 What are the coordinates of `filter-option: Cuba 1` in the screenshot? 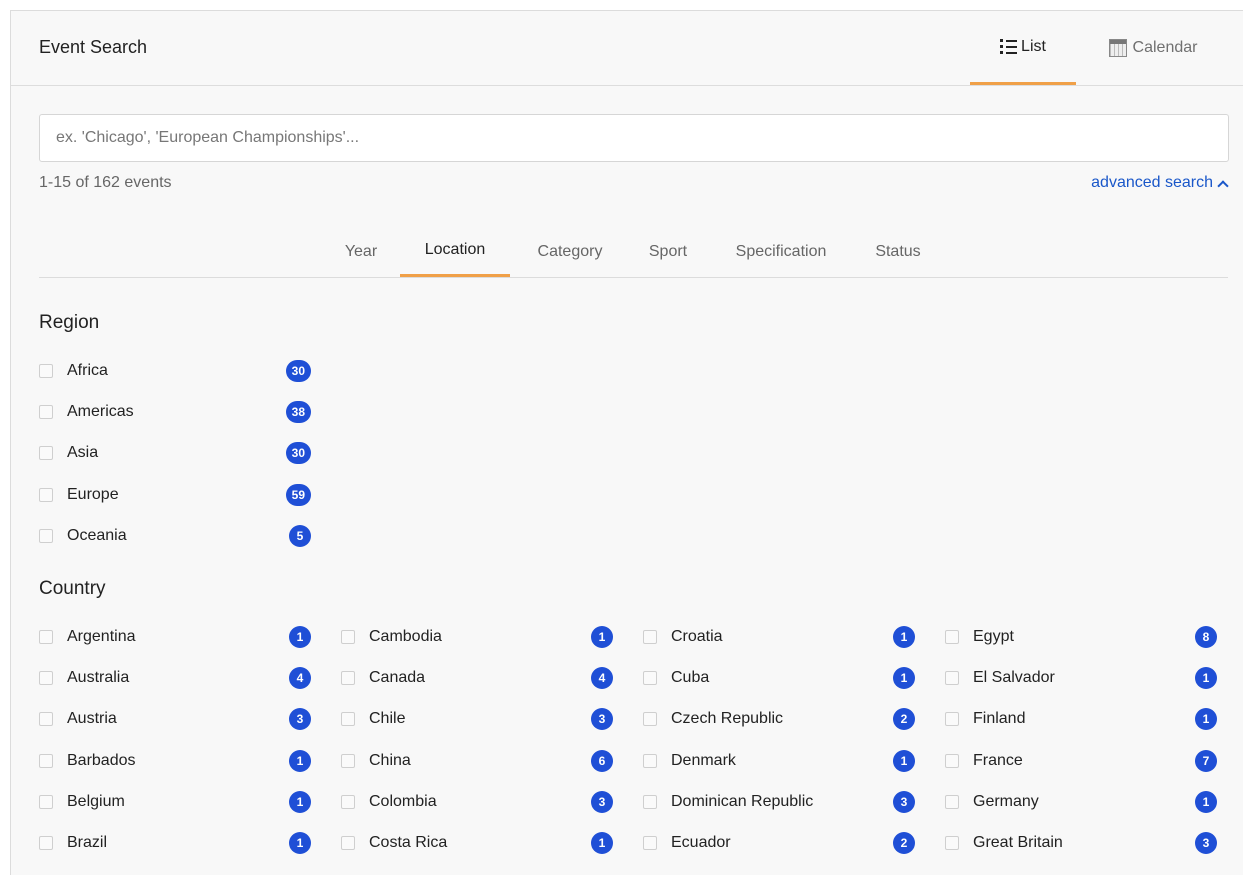 It's located at (779, 678).